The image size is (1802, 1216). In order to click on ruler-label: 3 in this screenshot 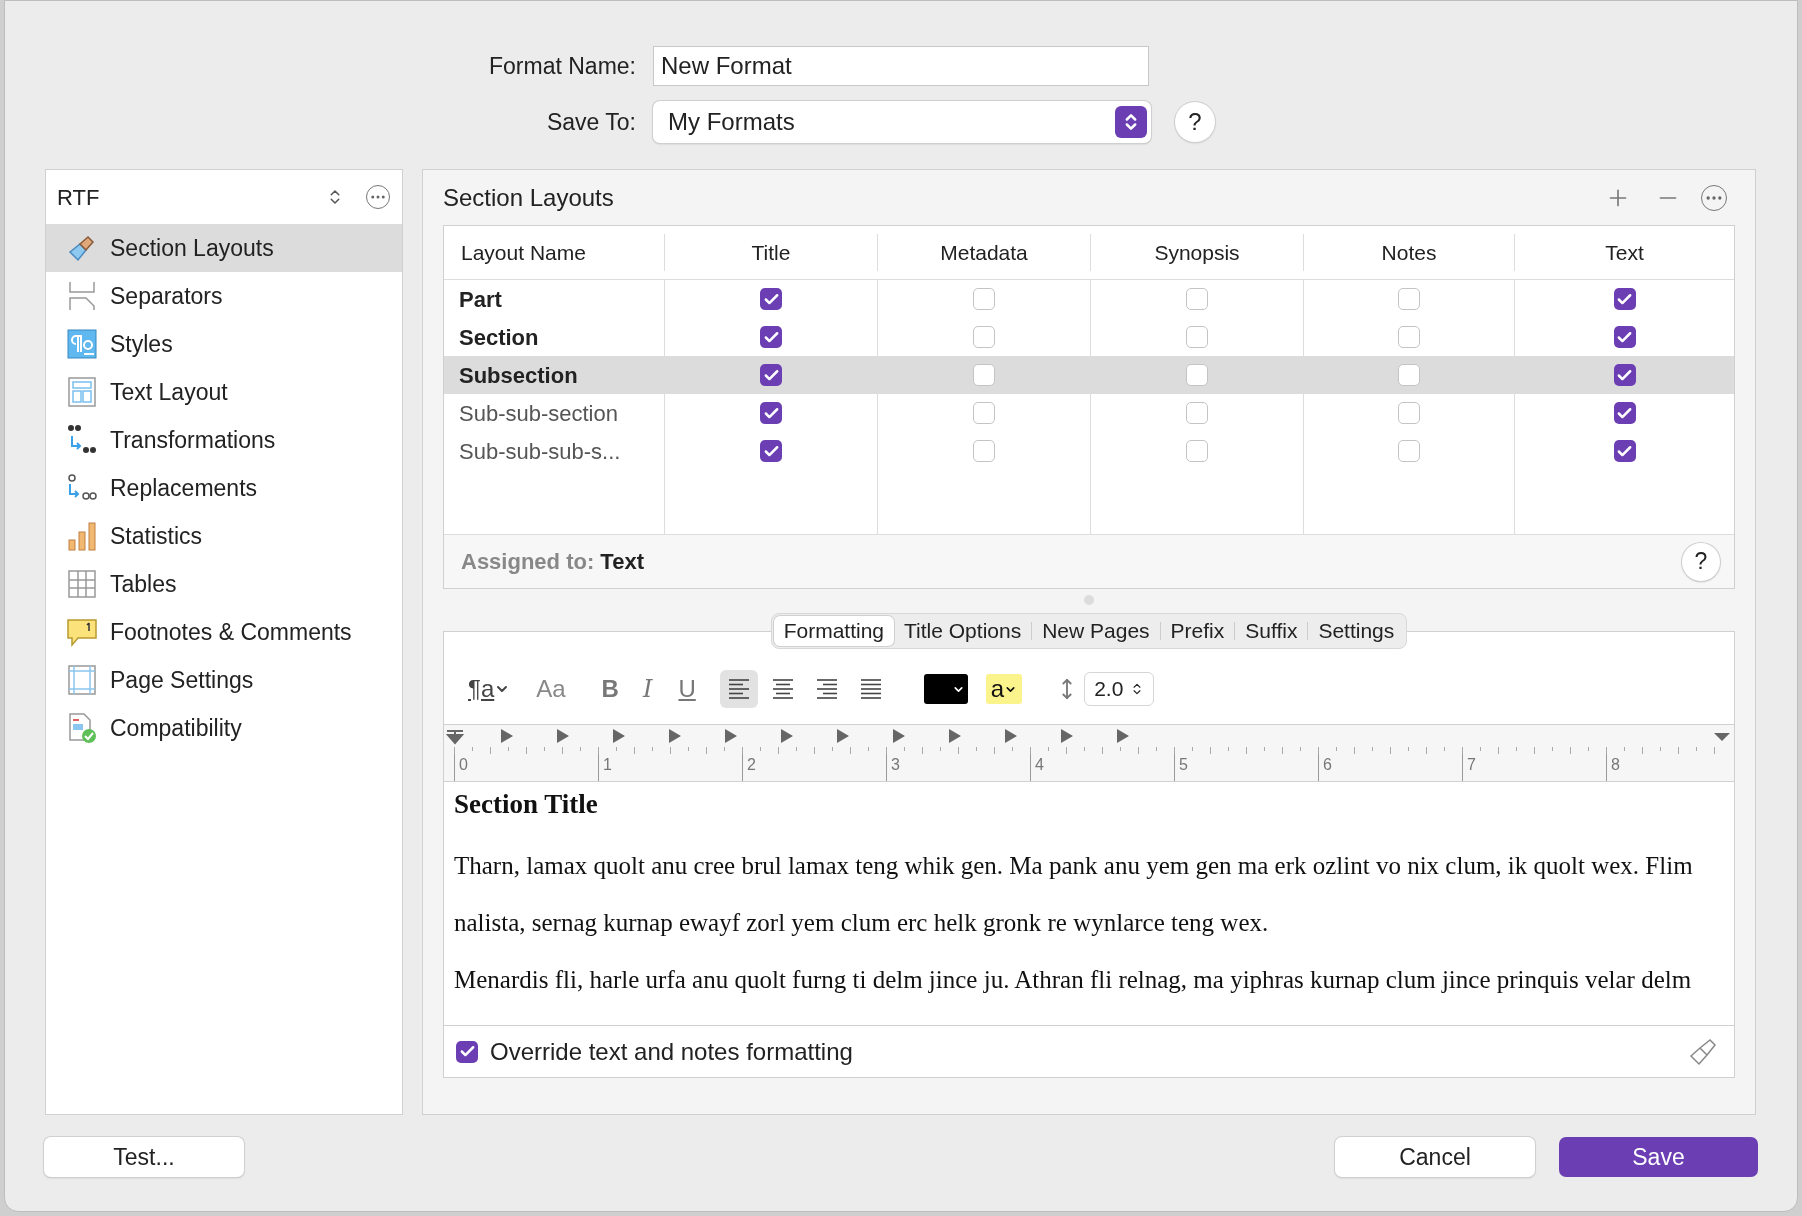, I will do `click(958, 764)`.